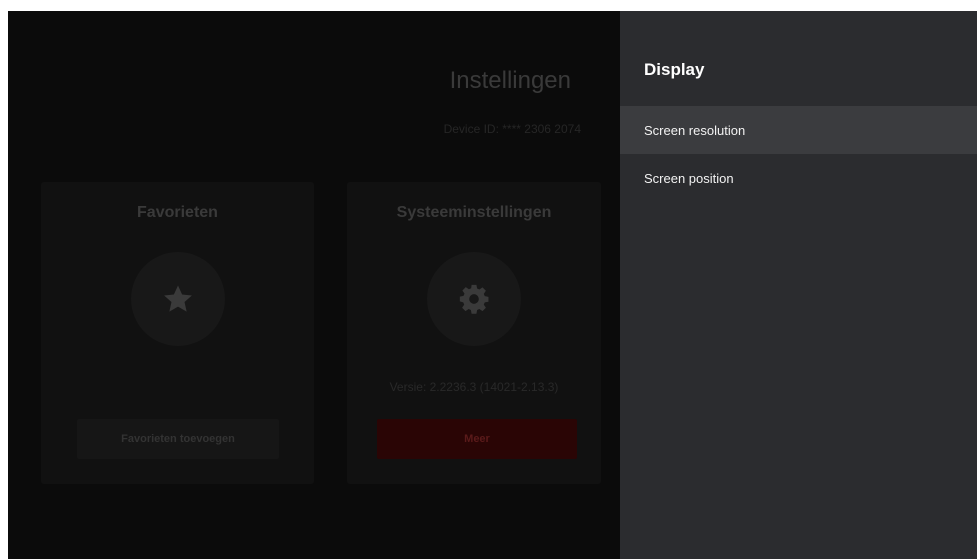 The image size is (977, 559). Describe the element at coordinates (798, 178) in the screenshot. I see `menu-item-screen-position: Screen position` at that location.